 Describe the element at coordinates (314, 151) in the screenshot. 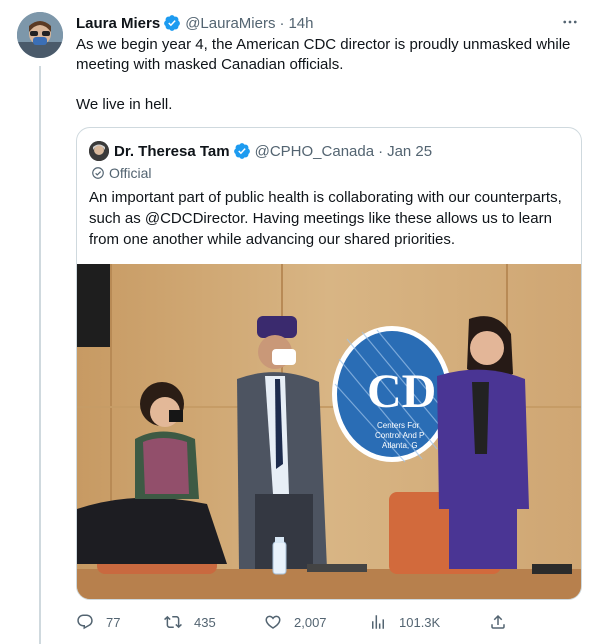

I see `quoted-author-handle: @CPHO_Canada` at that location.